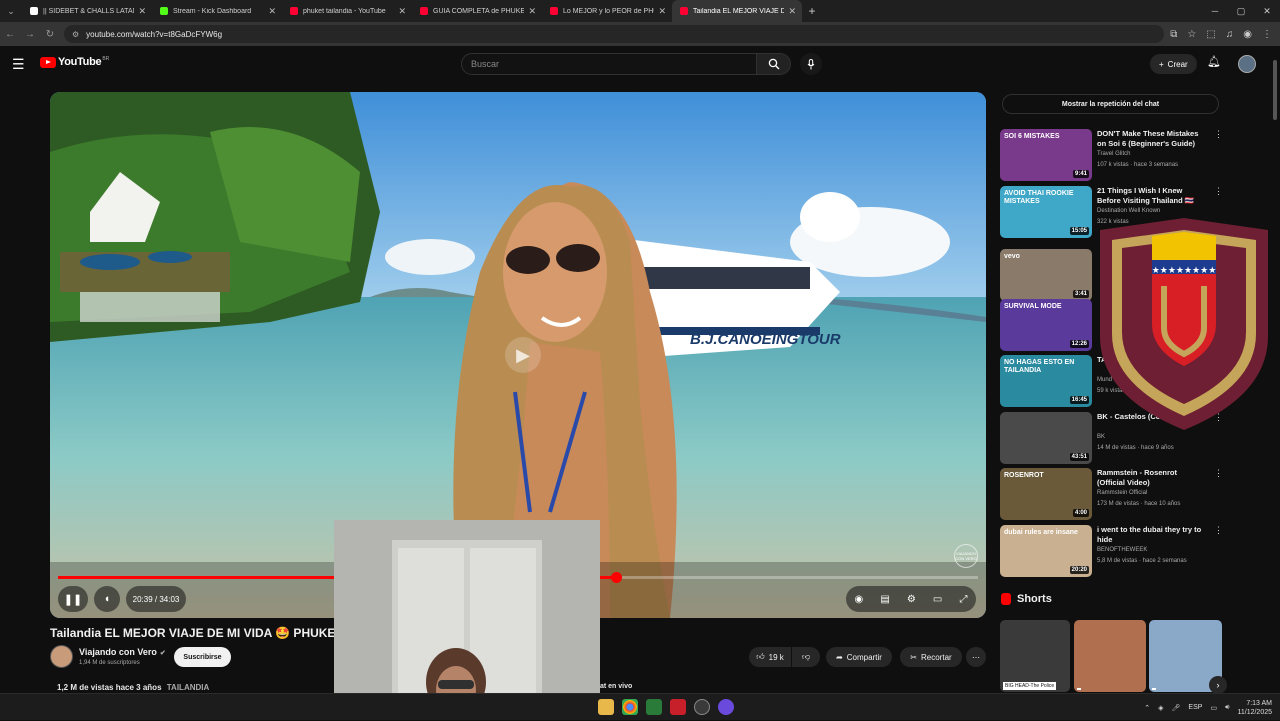  Describe the element at coordinates (122, 652) in the screenshot. I see `channel-name-link: Viajando con Vero ✔` at that location.